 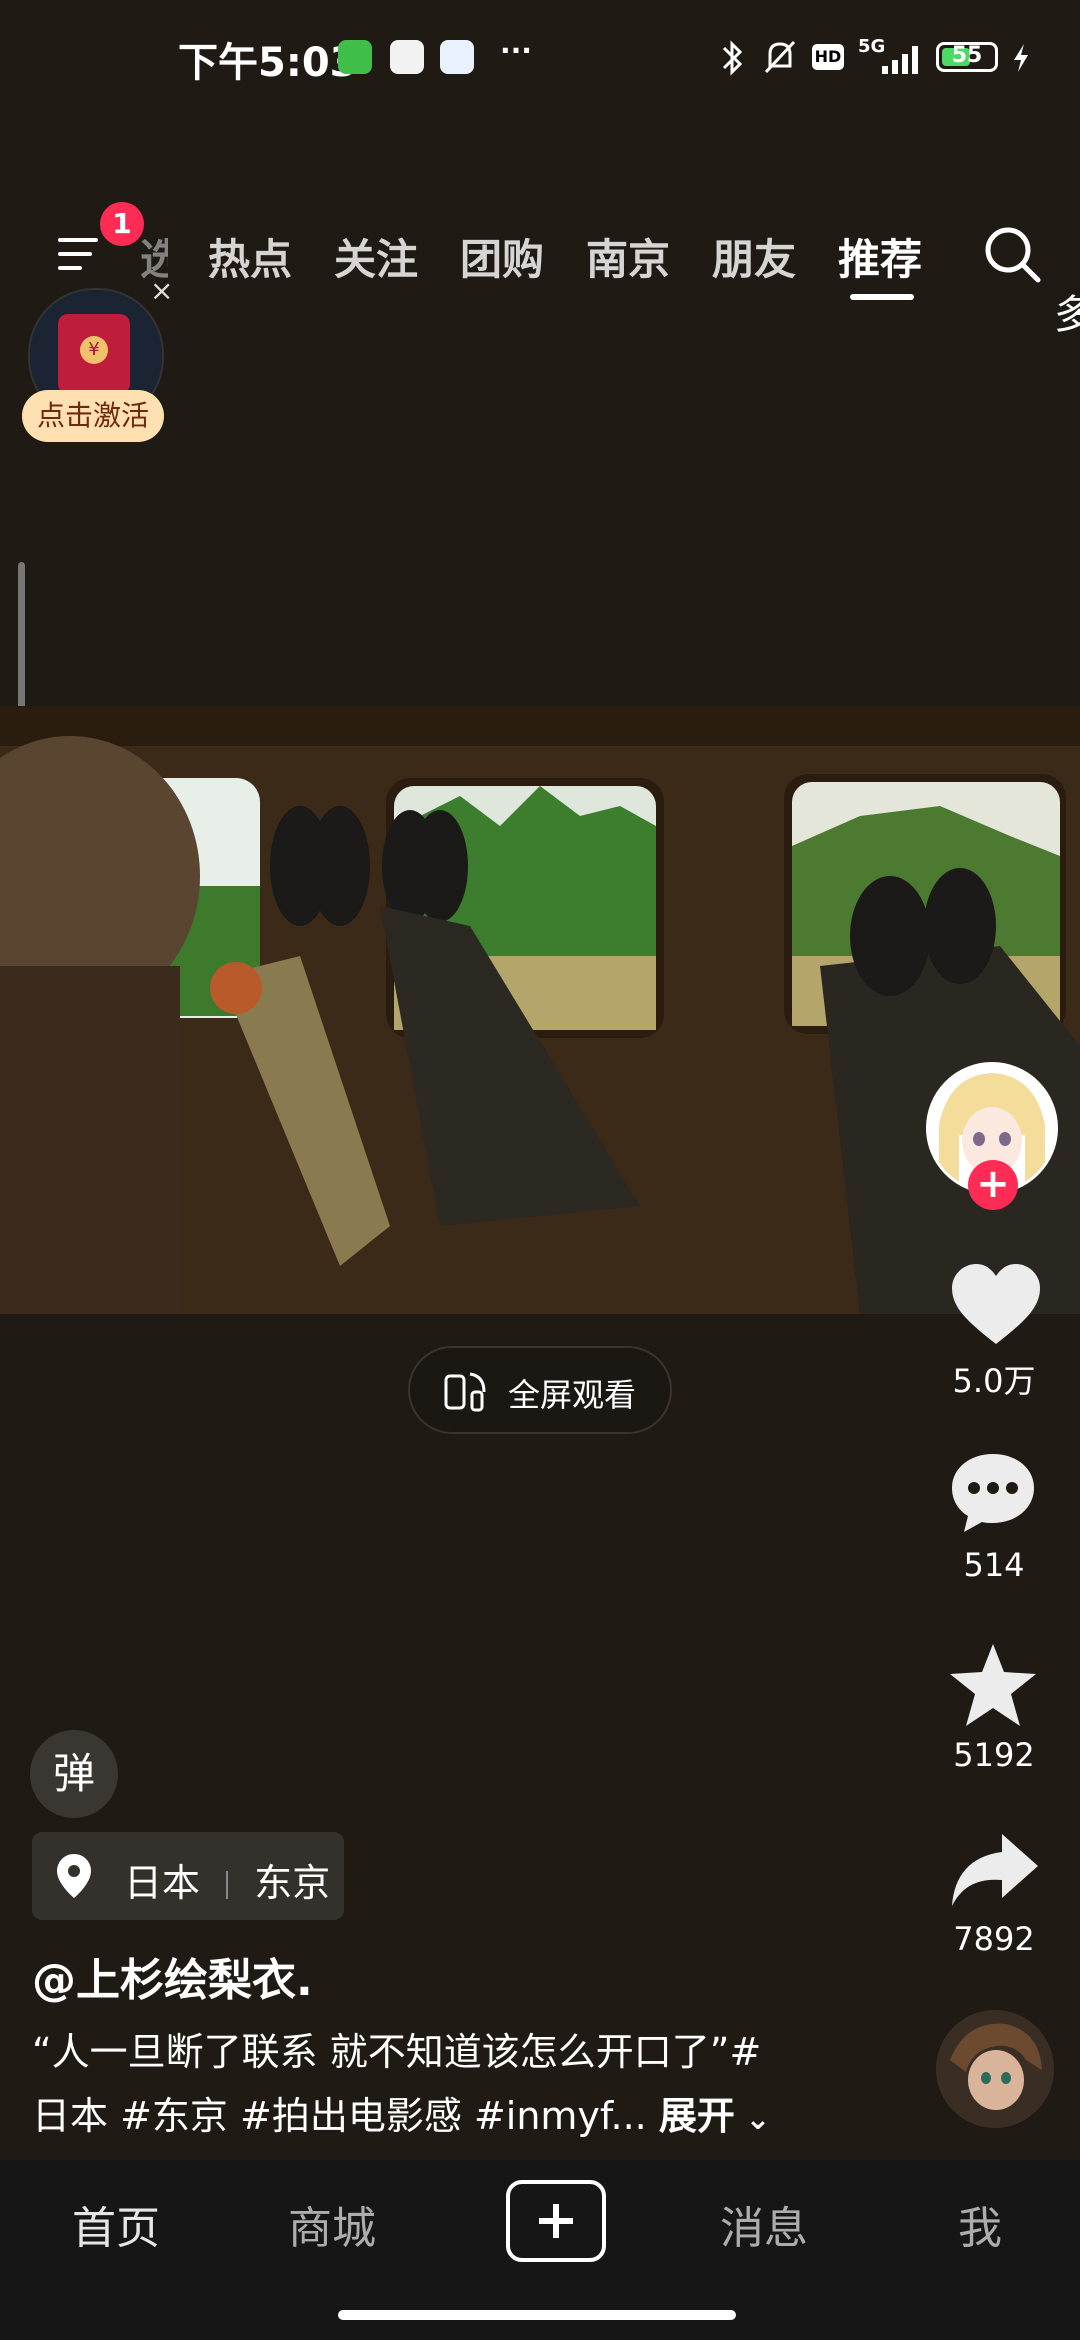 What do you see at coordinates (227, 1885) in the screenshot?
I see `location-divider` at bounding box center [227, 1885].